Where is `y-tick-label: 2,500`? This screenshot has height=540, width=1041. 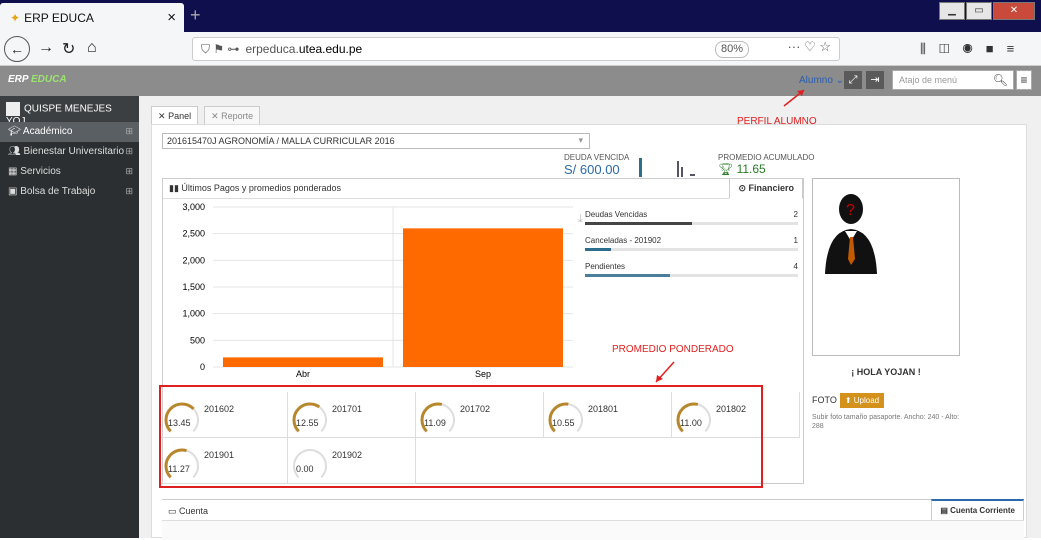
y-tick-label: 2,500 is located at coordinates (193, 234).